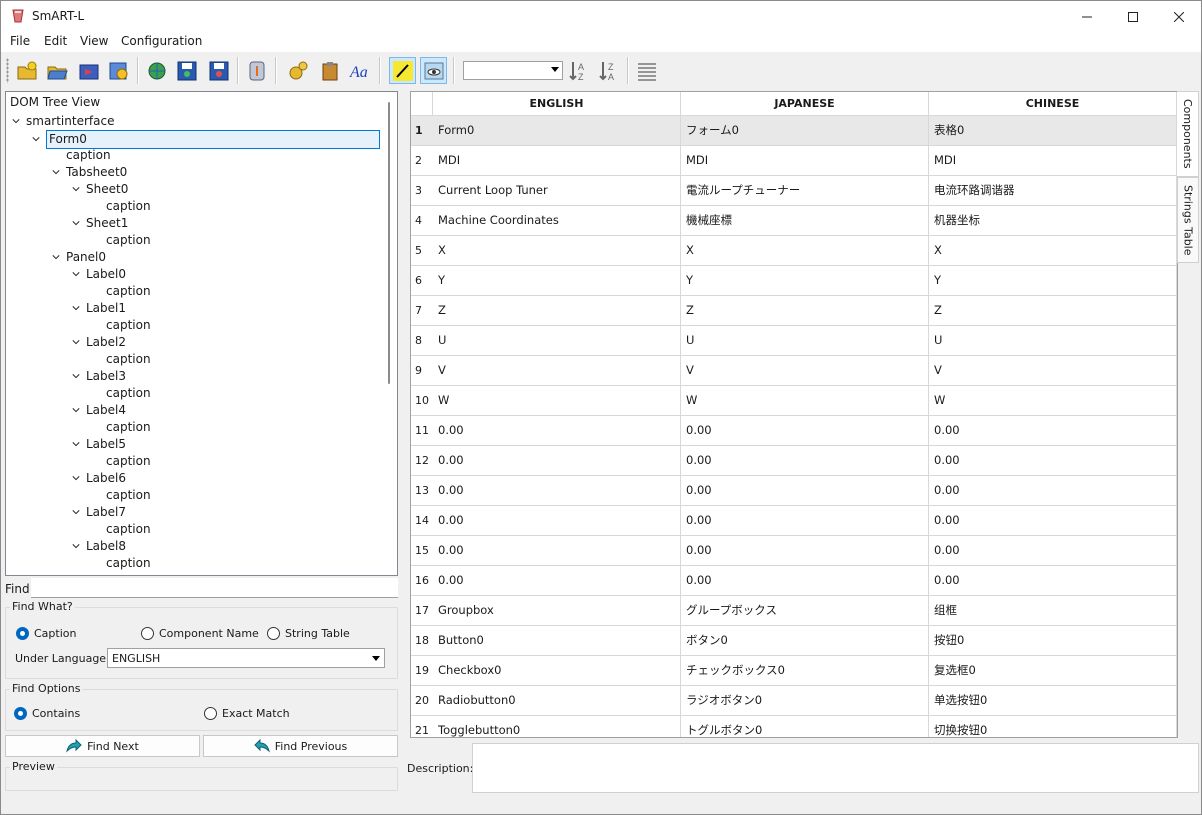 The image size is (1202, 815). Describe the element at coordinates (128, 325) in the screenshot. I see `tree-node: caption` at that location.